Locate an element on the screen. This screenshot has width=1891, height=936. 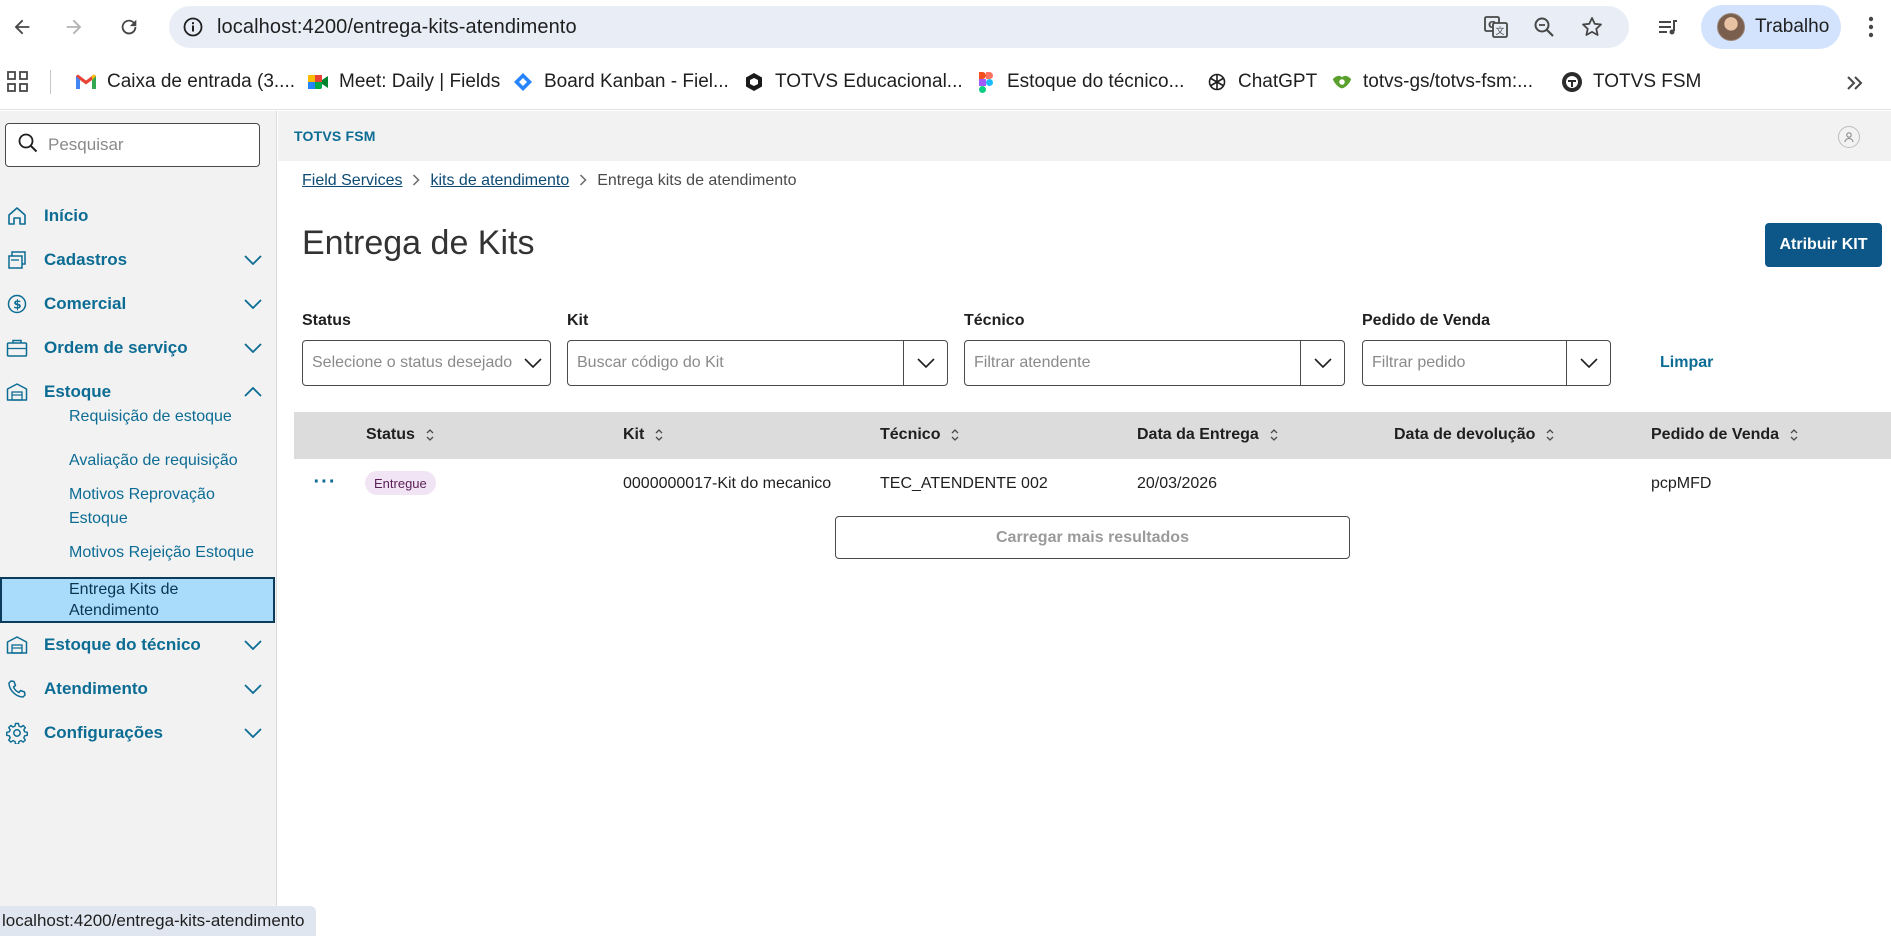
sidebar-search is located at coordinates (132, 145).